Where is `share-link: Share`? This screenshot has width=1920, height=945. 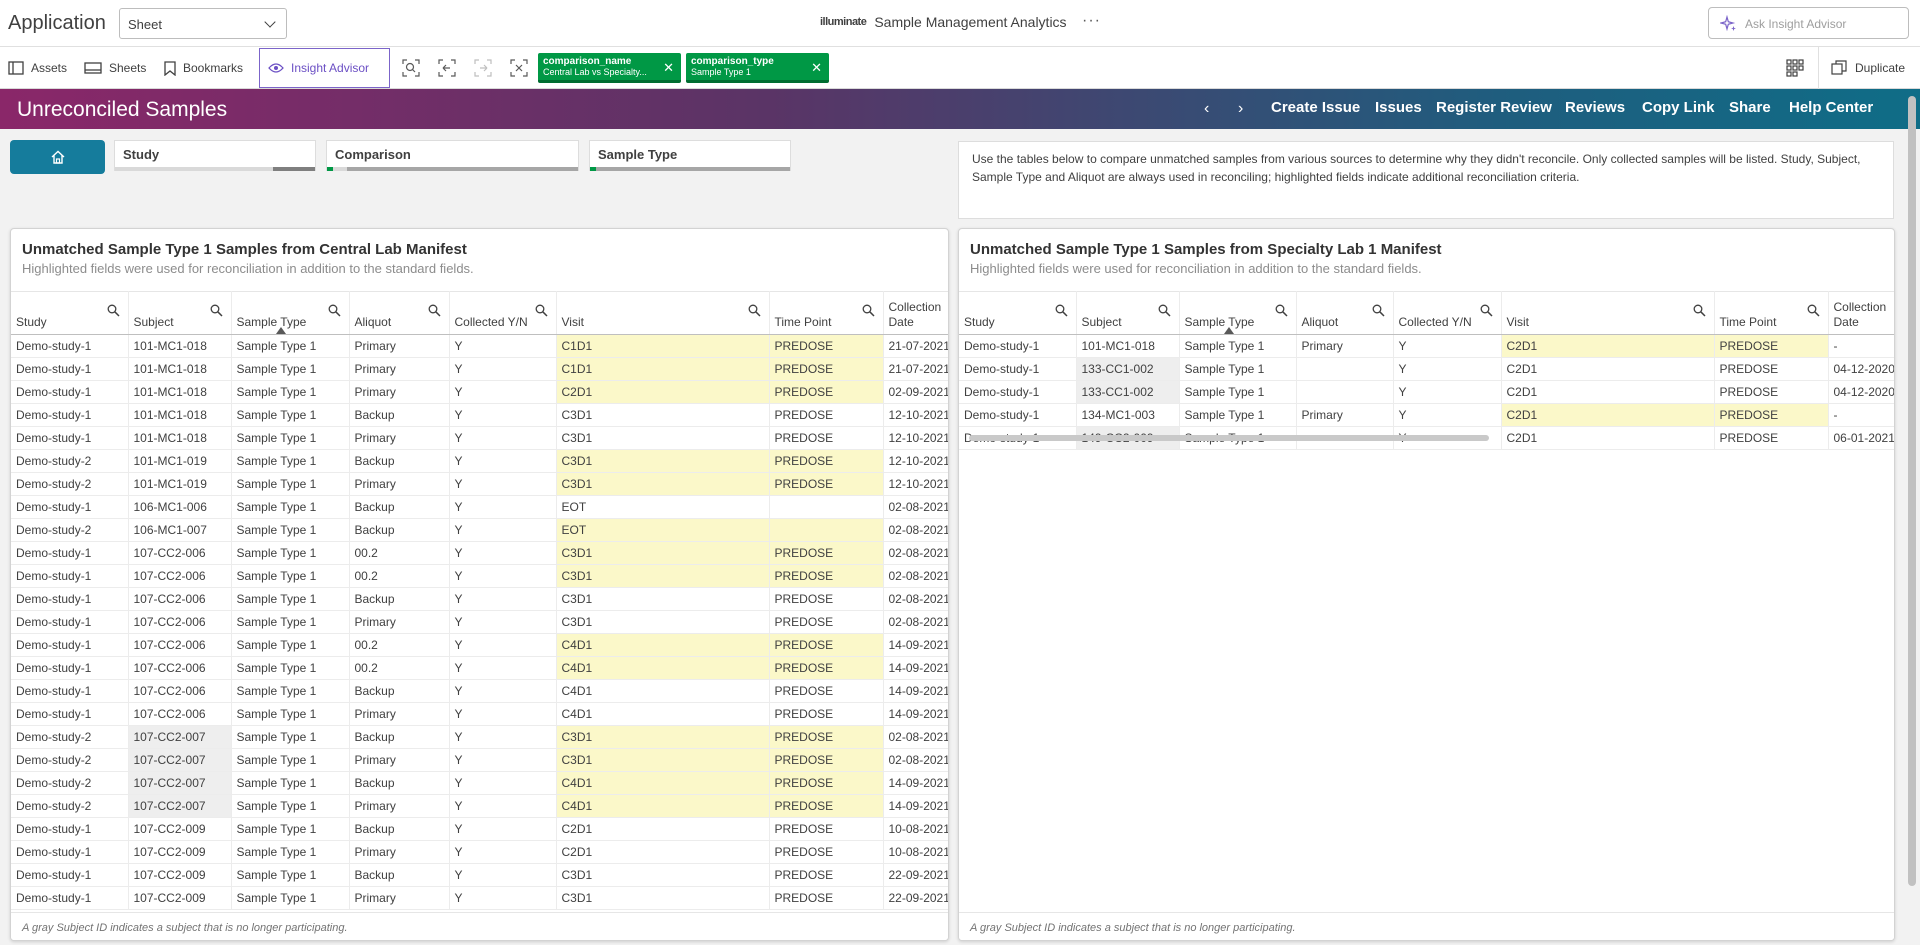
share-link: Share is located at coordinates (1750, 107).